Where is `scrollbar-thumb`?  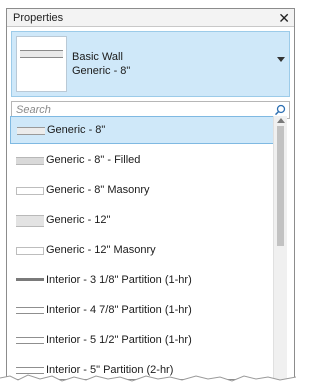 scrollbar-thumb is located at coordinates (280, 186).